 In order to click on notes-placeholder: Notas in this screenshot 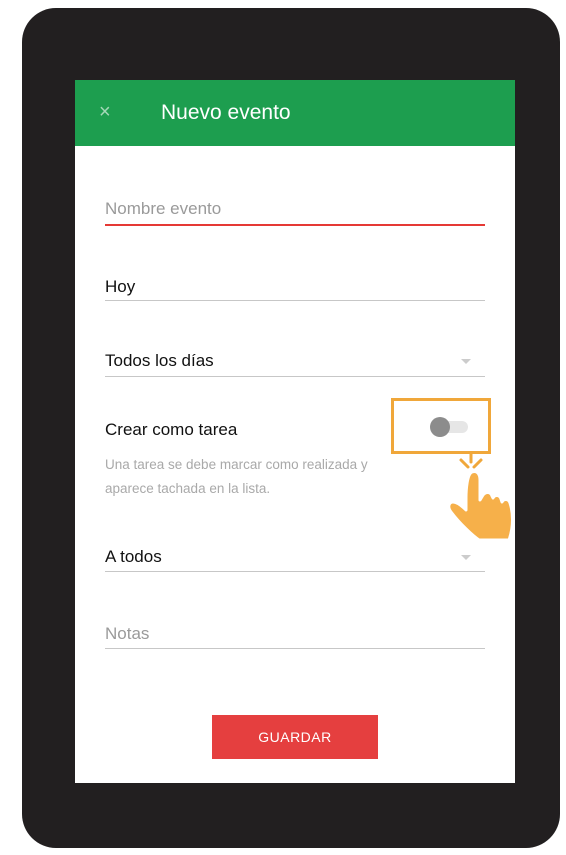, I will do `click(127, 633)`.